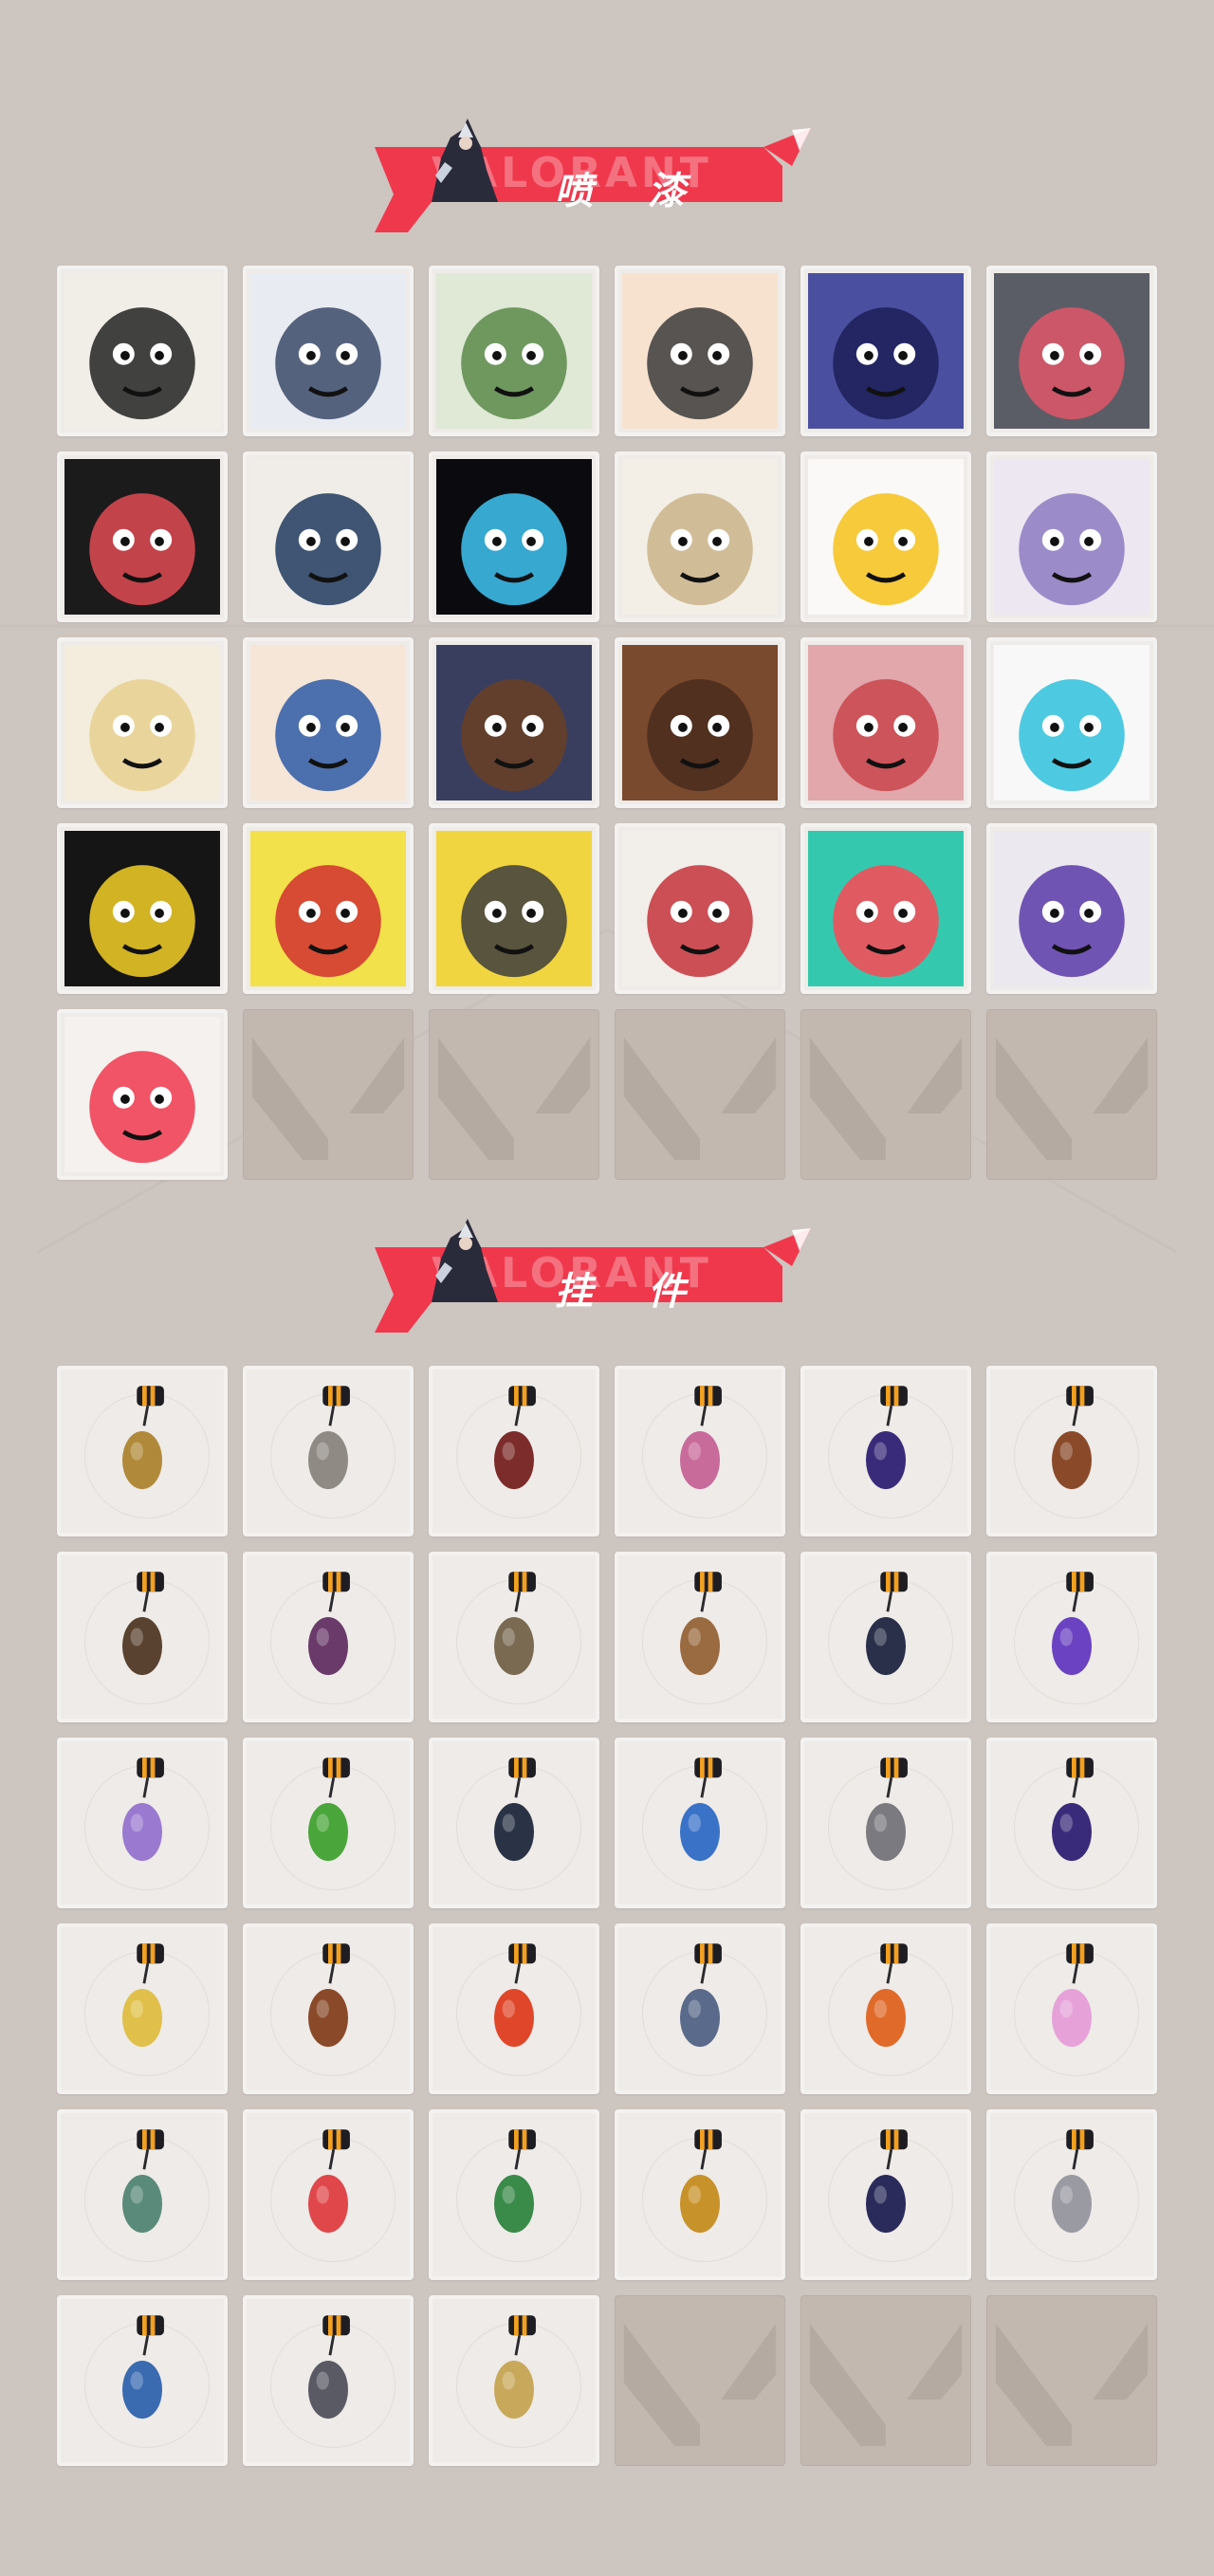 This screenshot has height=2576, width=1214. I want to click on radio-device-charm-icon, so click(886, 1809).